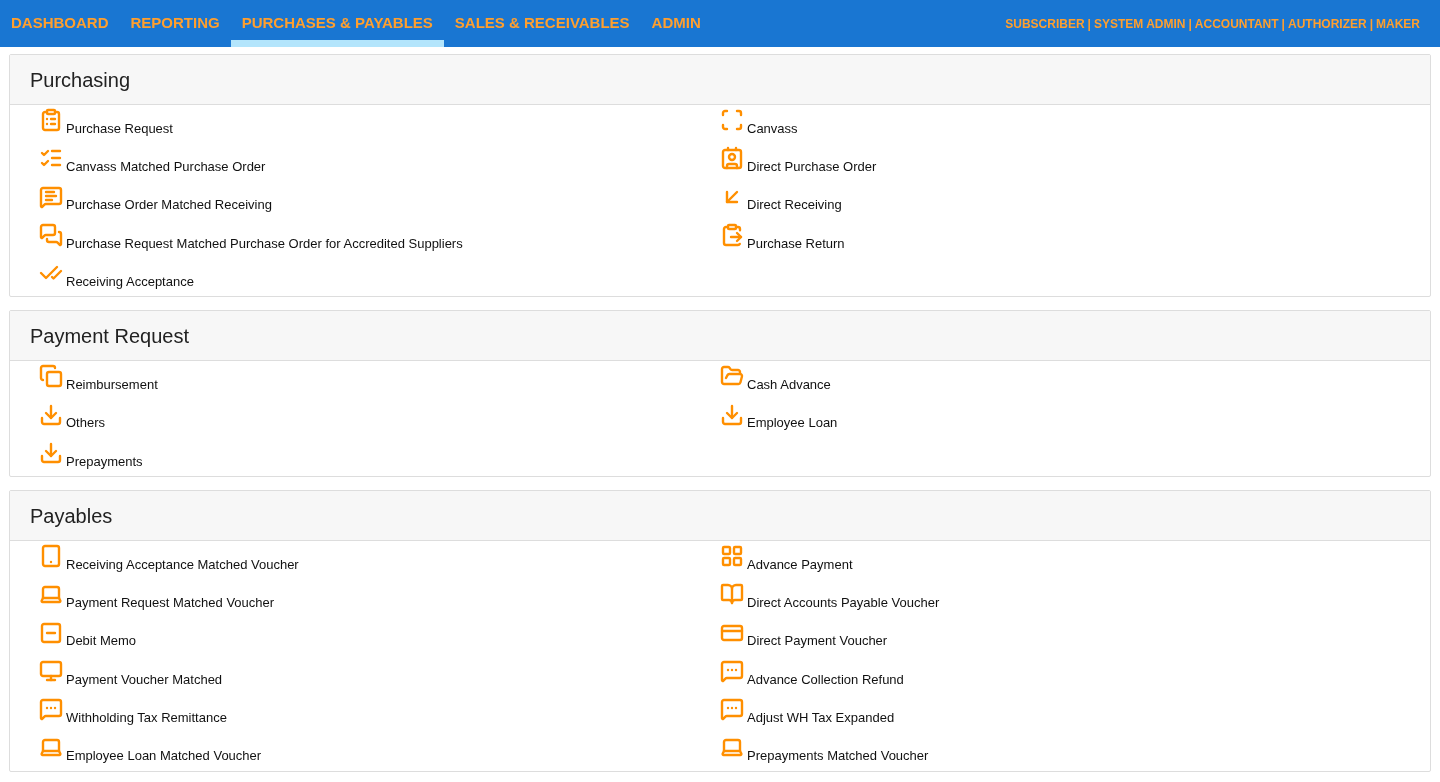 The image size is (1440, 782). I want to click on menu-link: Purchase Return, so click(1060, 238).